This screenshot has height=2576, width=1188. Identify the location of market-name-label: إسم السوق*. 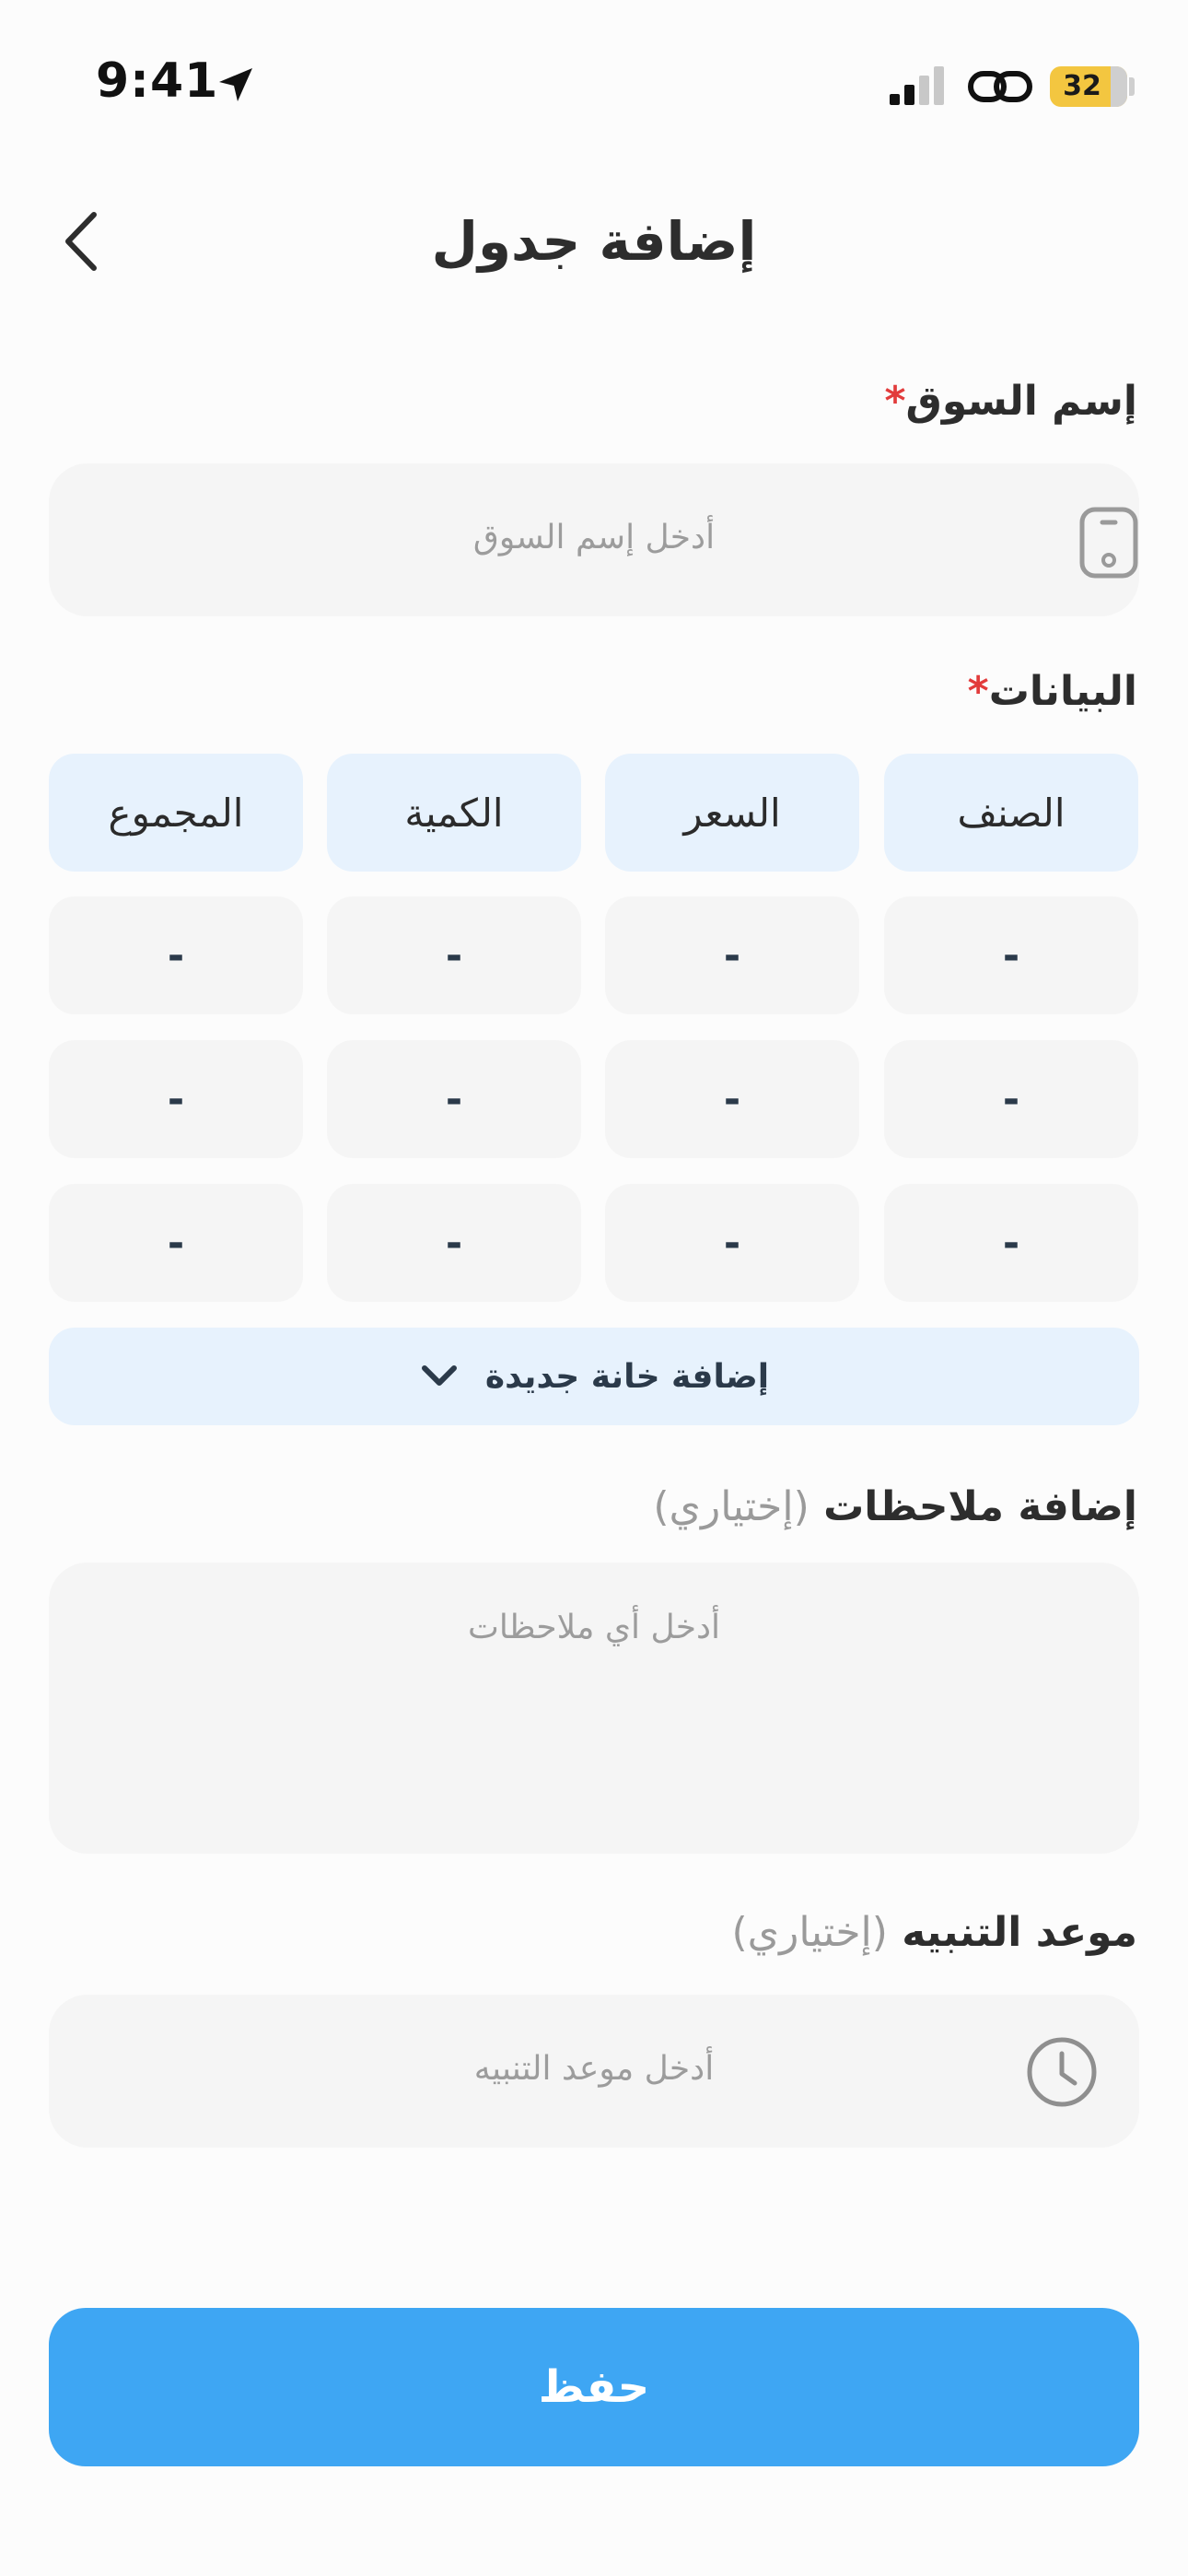
(1011, 401).